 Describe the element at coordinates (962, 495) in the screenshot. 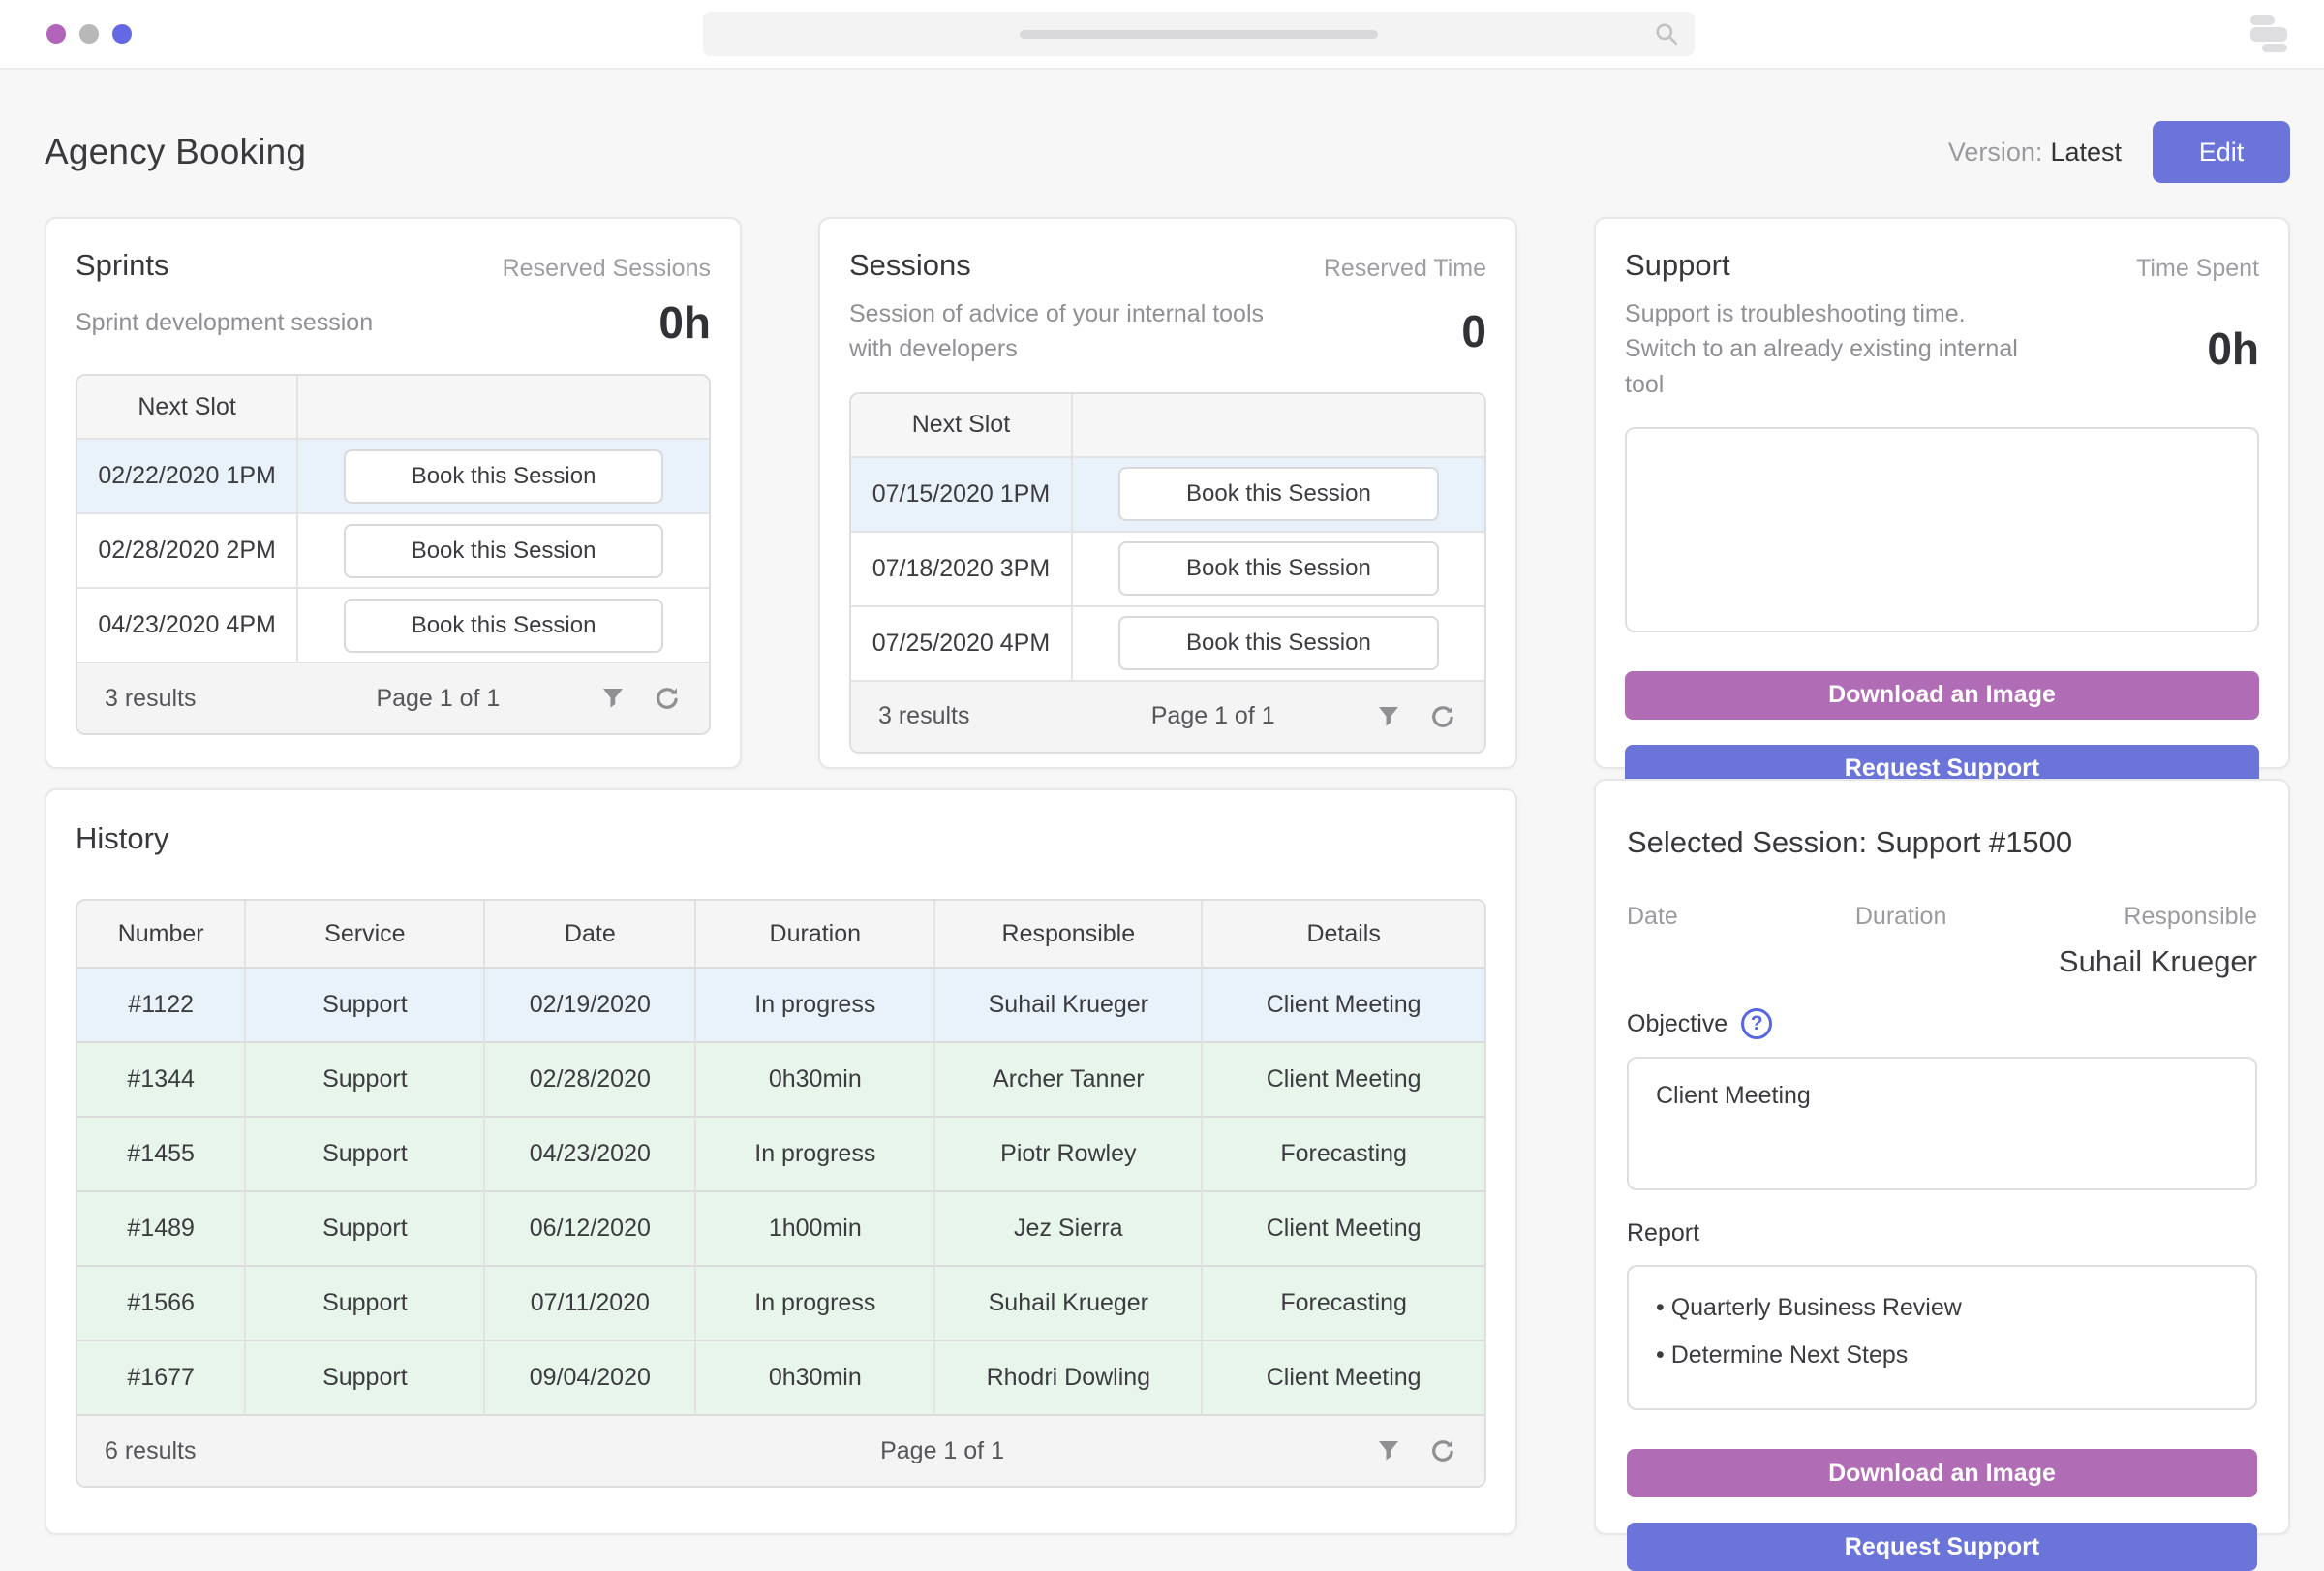

I see `next-slot-cell: 07/15/2020 1PM` at that location.